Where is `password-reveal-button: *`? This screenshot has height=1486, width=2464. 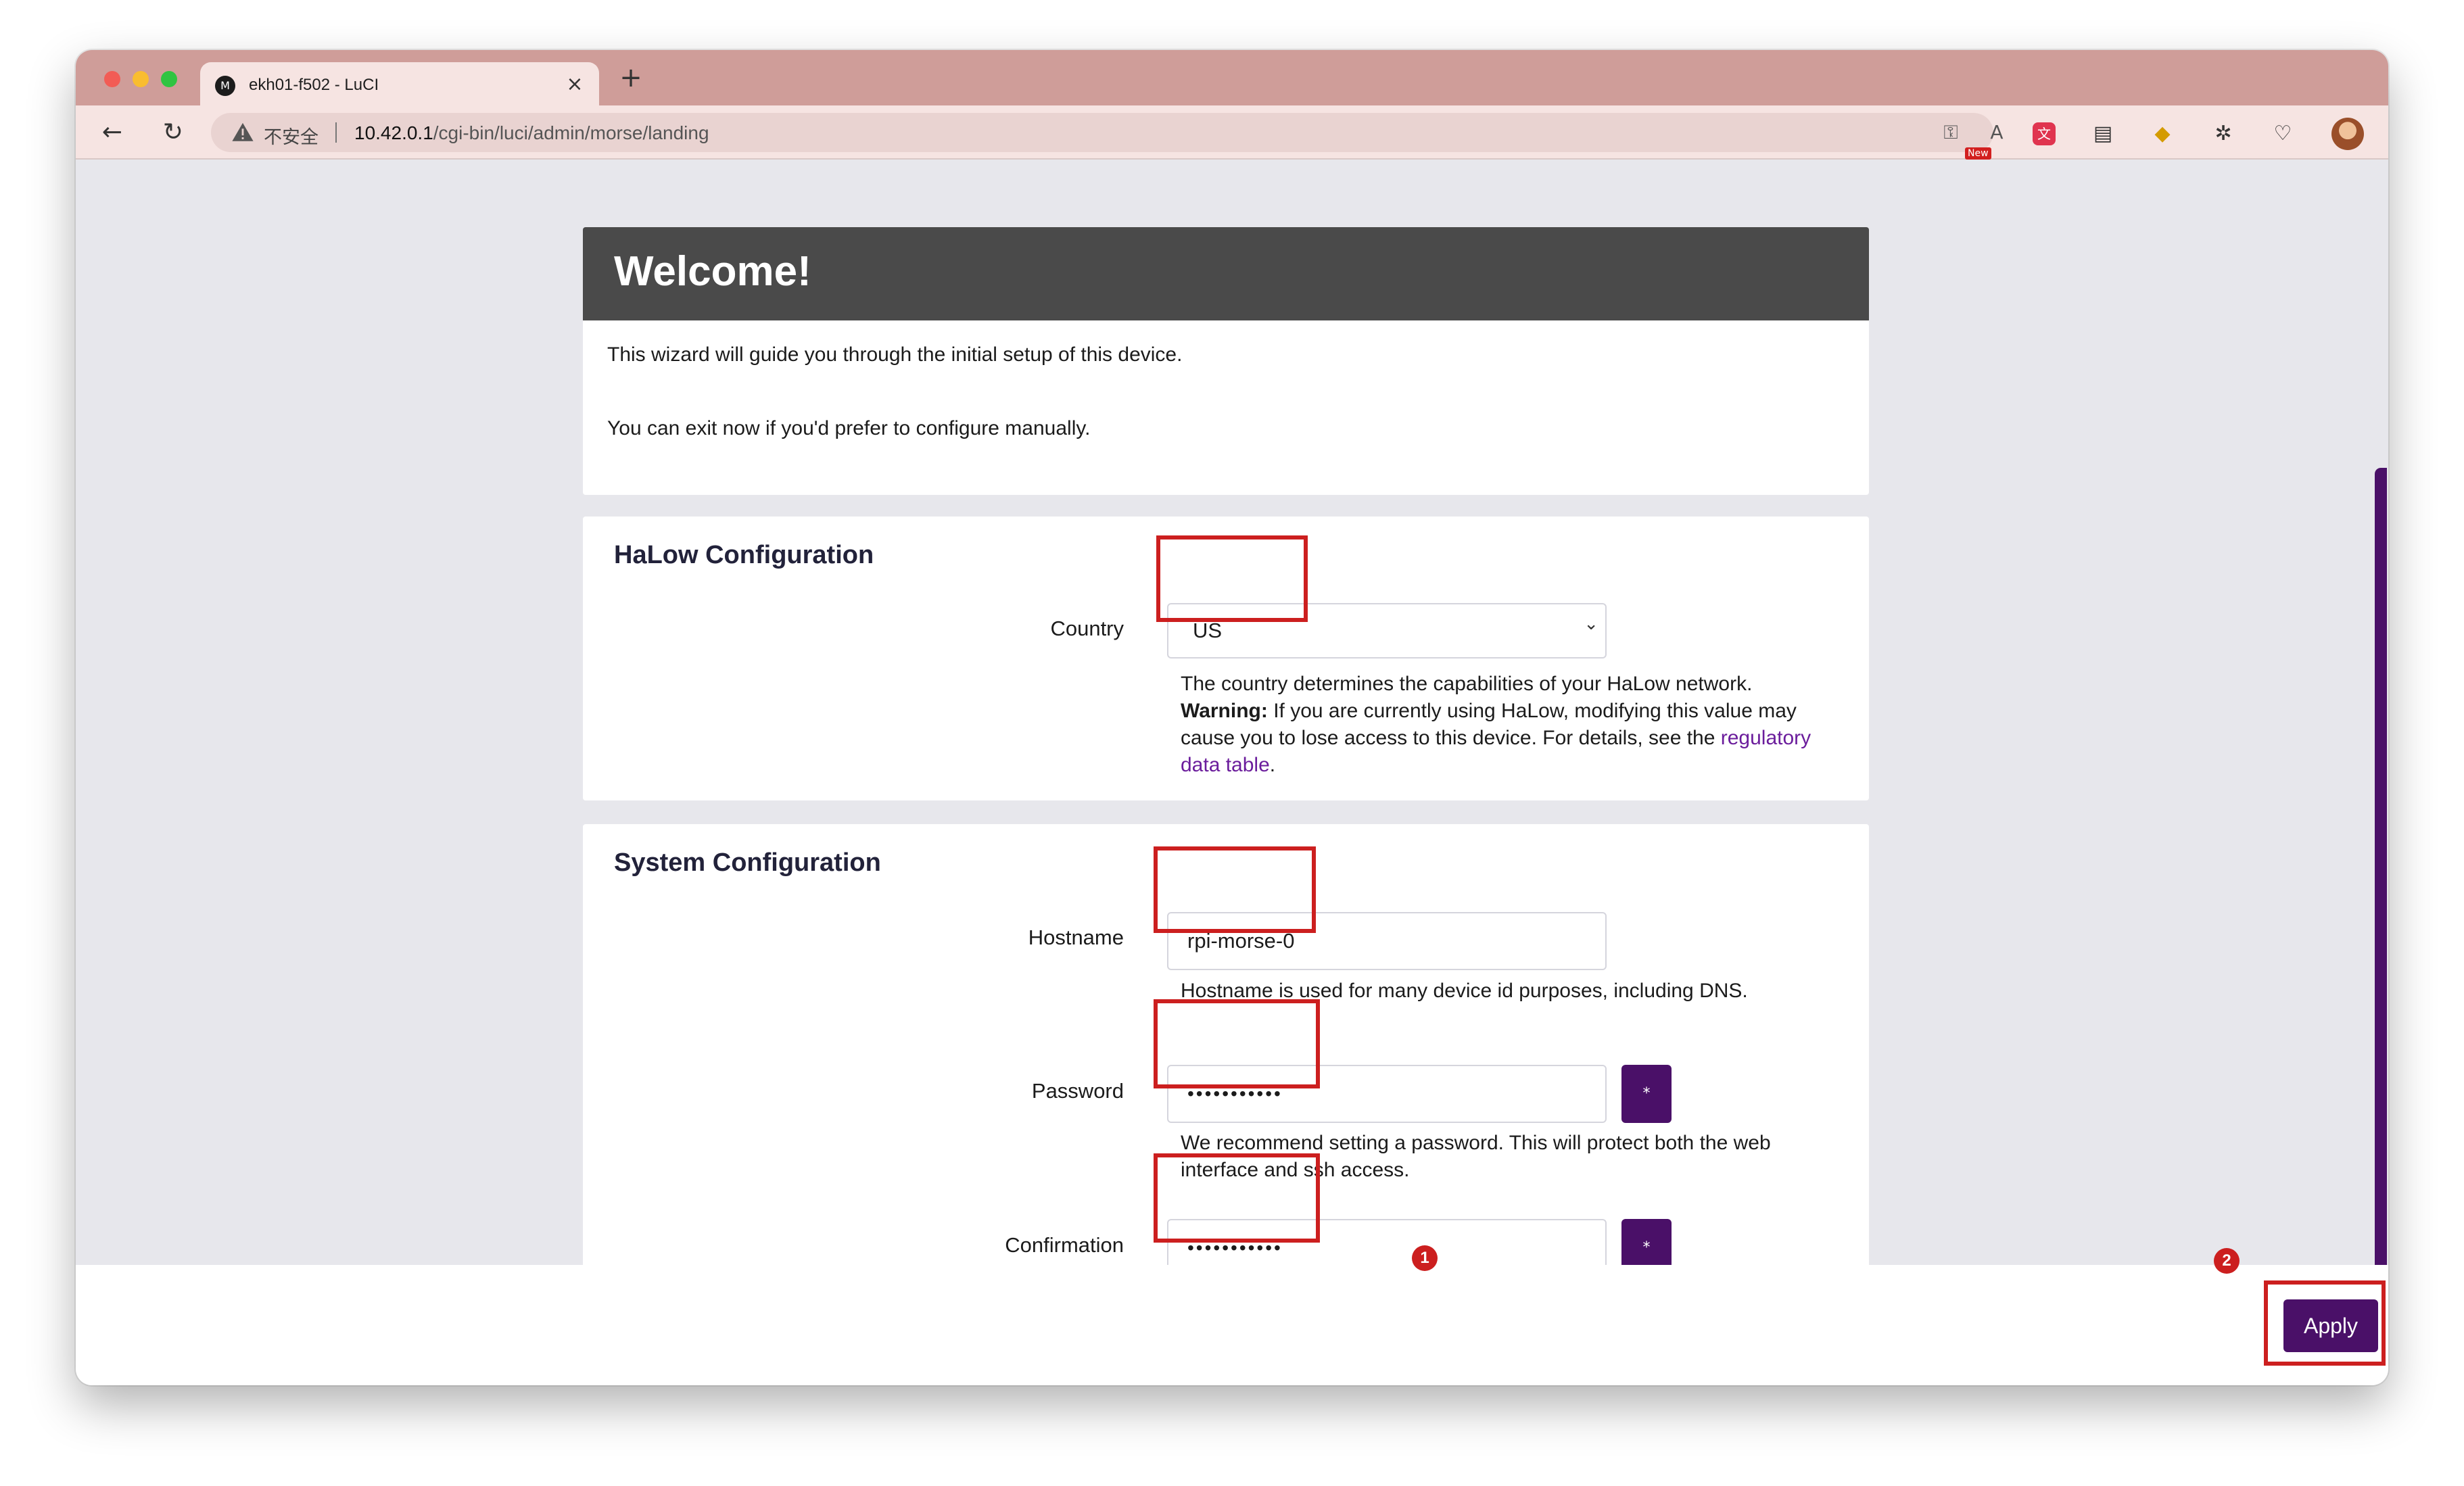
password-reveal-button: * is located at coordinates (1646, 1094).